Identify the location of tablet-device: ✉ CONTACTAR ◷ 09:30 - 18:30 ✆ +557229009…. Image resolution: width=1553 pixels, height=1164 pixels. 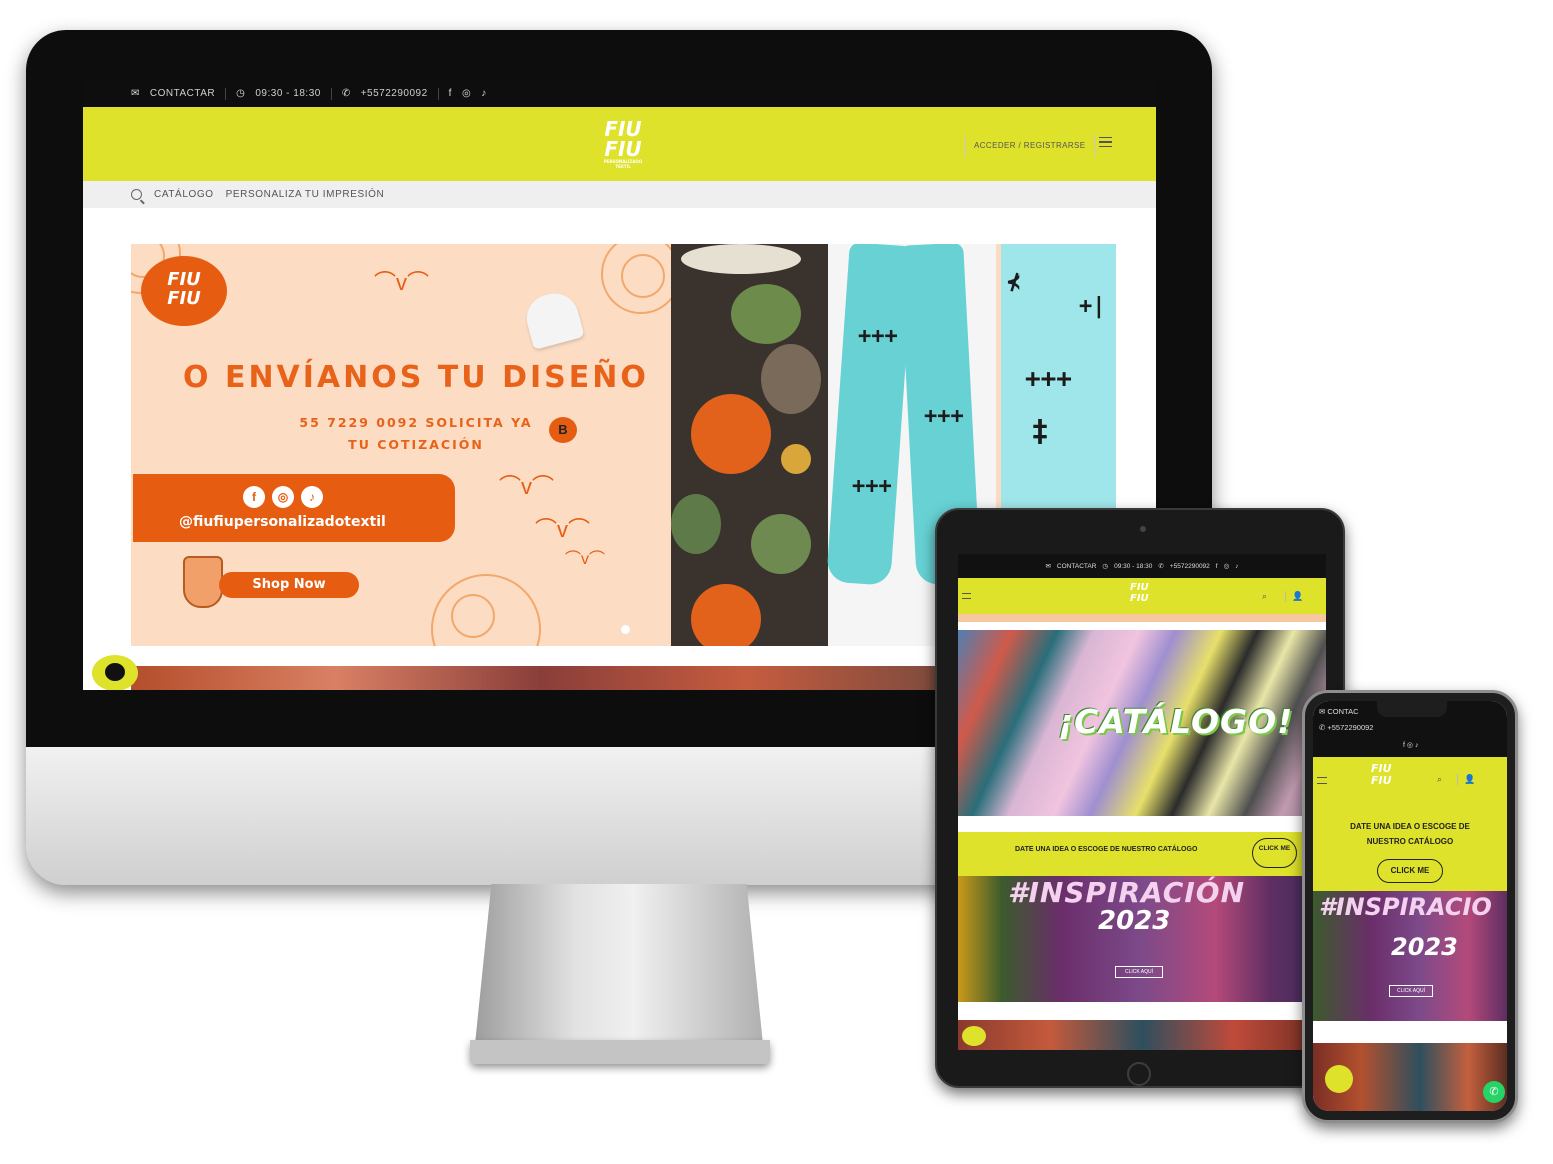
(1140, 798).